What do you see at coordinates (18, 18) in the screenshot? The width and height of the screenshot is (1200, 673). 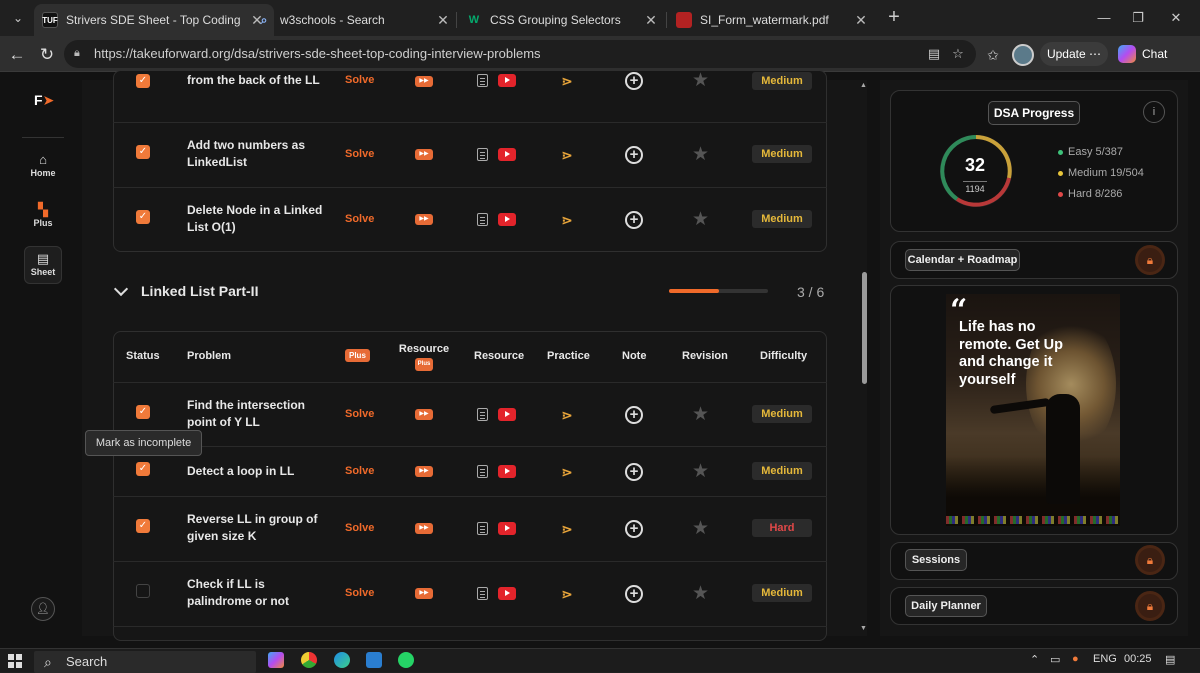 I see `tab-actions-menu-icon: ⌄` at bounding box center [18, 18].